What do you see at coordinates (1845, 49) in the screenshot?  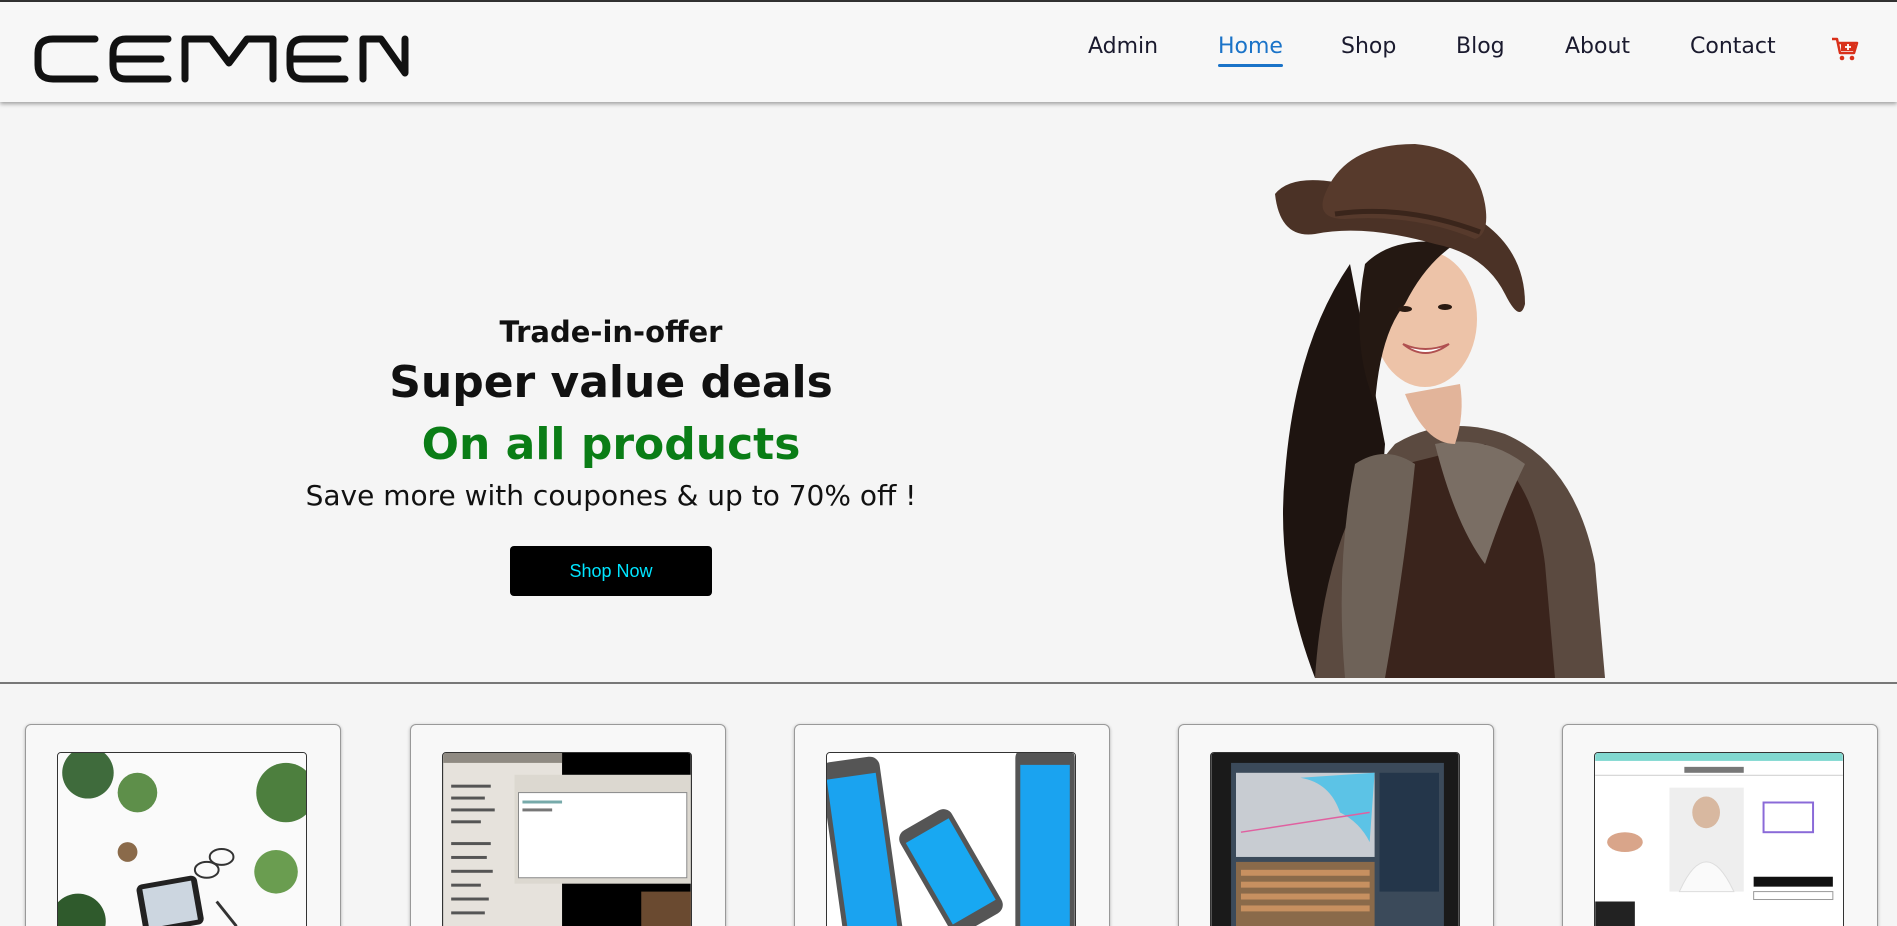 I see `shopping-cart-icon` at bounding box center [1845, 49].